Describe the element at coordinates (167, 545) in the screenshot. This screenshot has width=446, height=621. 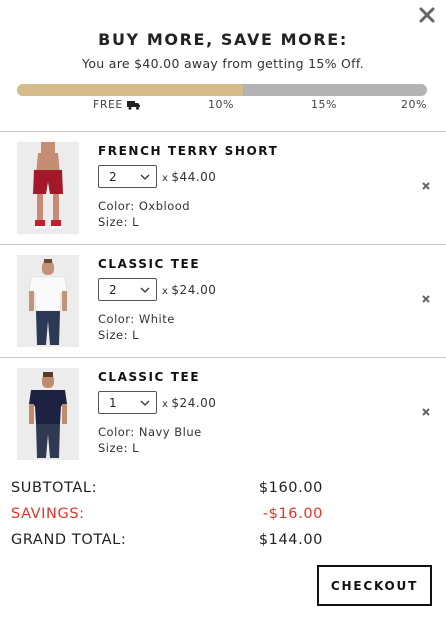
I see `grand-total-row: GRAND TOTAL: $144.00` at that location.